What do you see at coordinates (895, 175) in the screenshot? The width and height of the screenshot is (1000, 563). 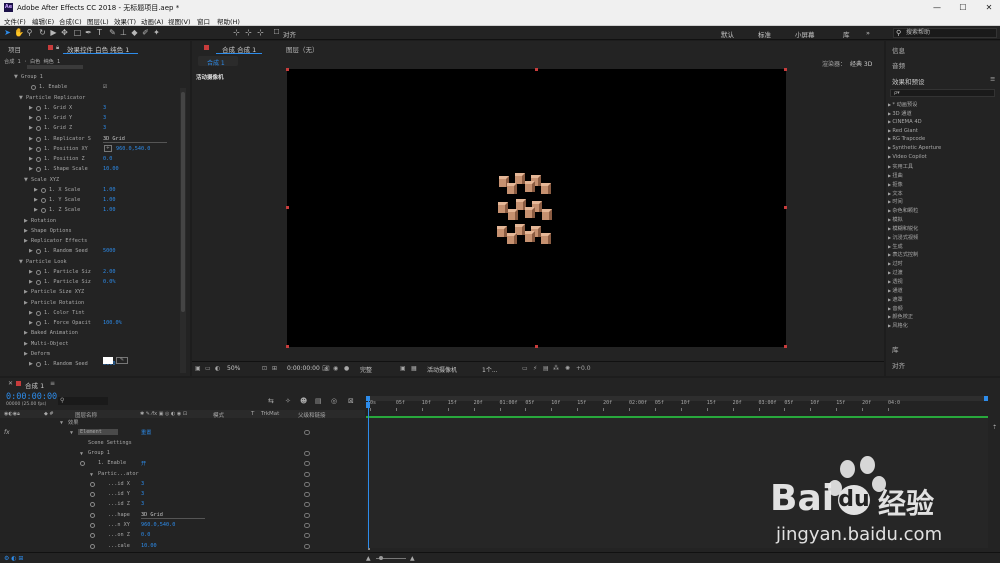 I see `effects-category-item: ▶ 扭曲` at bounding box center [895, 175].